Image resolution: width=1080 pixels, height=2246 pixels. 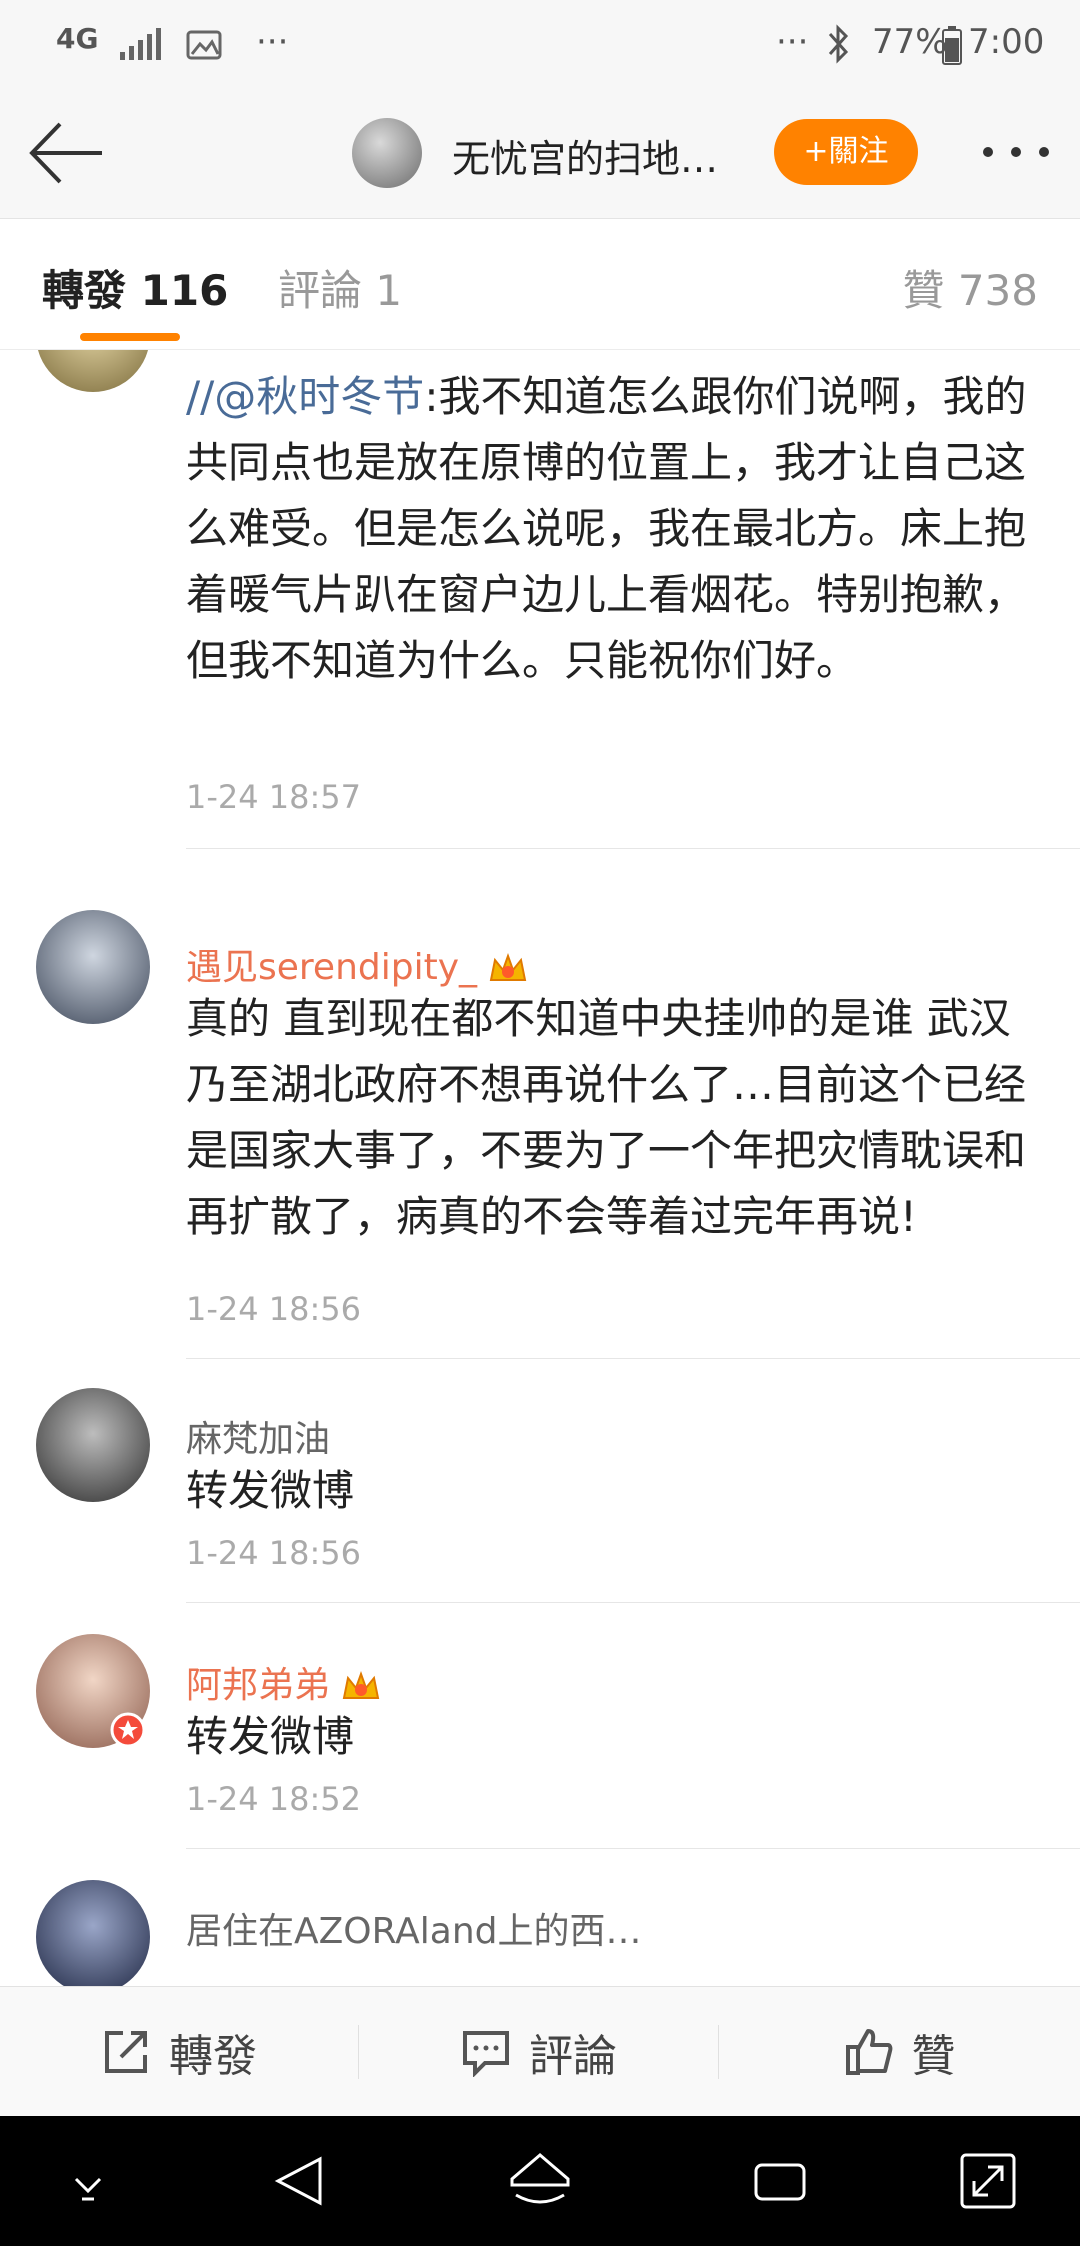 I want to click on comment-time: 1-24 18:52, so click(x=274, y=1799).